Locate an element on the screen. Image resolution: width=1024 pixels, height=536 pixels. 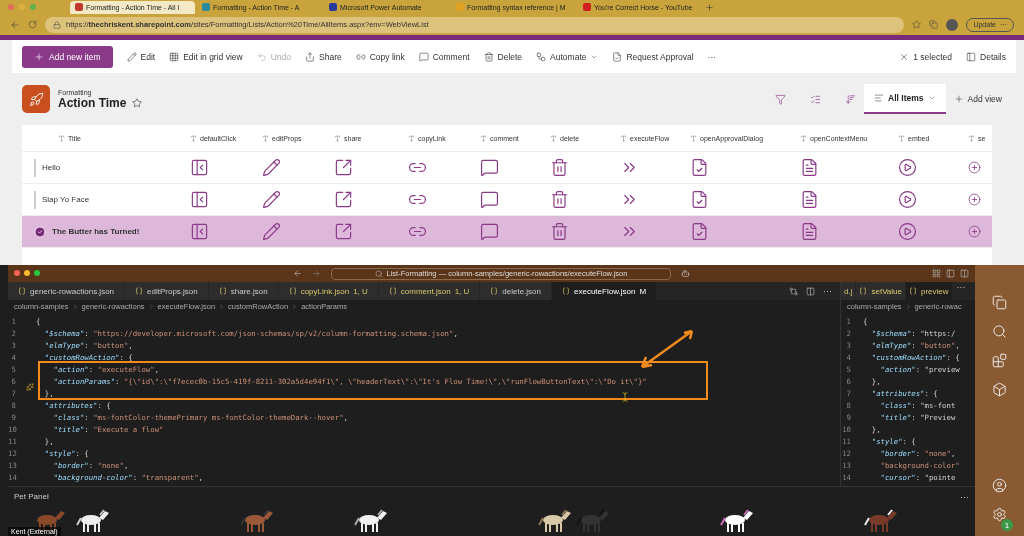
sparkle-icon is located at coordinates (30, 387).